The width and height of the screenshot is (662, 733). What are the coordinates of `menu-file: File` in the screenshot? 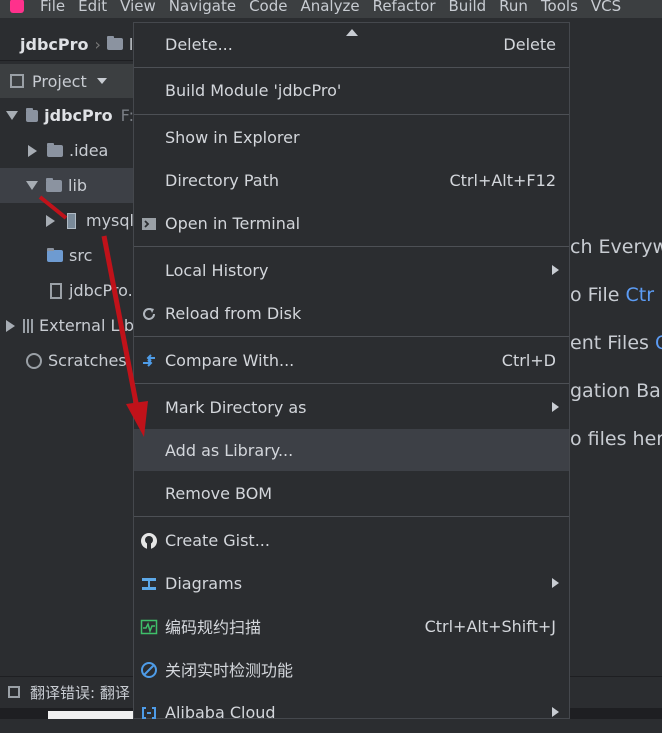 It's located at (52, 7).